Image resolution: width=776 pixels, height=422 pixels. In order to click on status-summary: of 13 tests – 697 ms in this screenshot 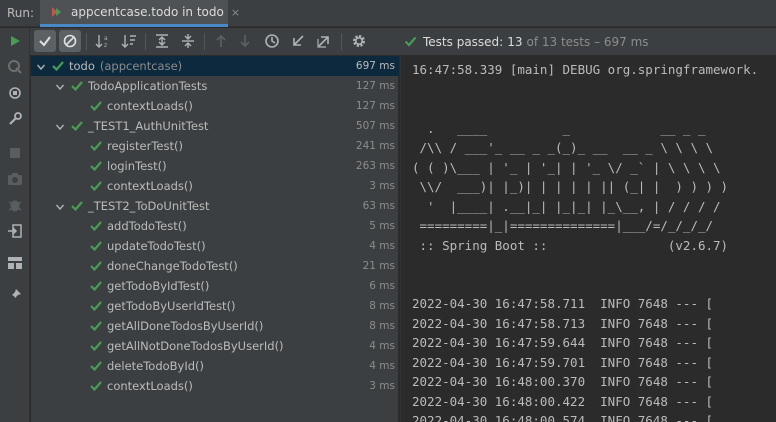, I will do `click(587, 41)`.